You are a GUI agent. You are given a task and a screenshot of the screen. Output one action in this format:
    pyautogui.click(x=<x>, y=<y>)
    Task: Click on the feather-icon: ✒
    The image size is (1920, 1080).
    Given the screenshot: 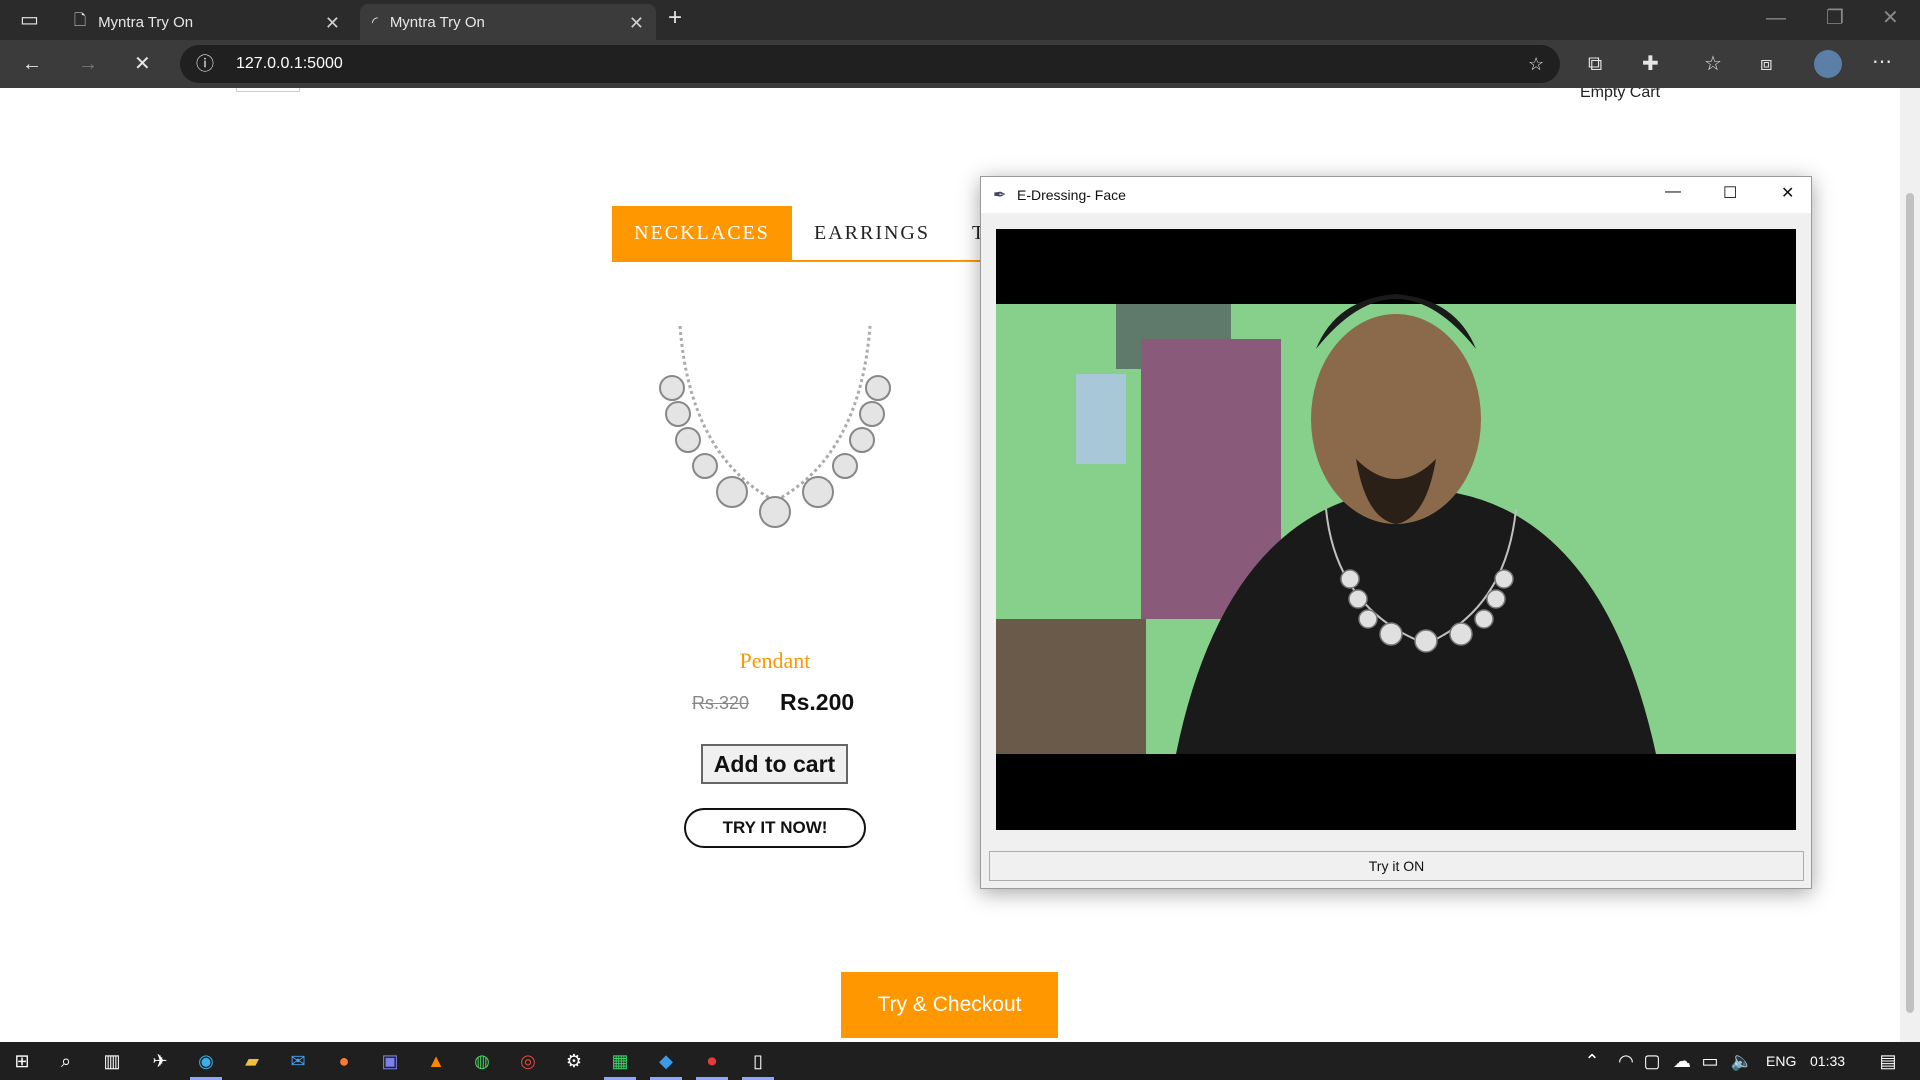 What is the action you would take?
    pyautogui.click(x=1000, y=195)
    